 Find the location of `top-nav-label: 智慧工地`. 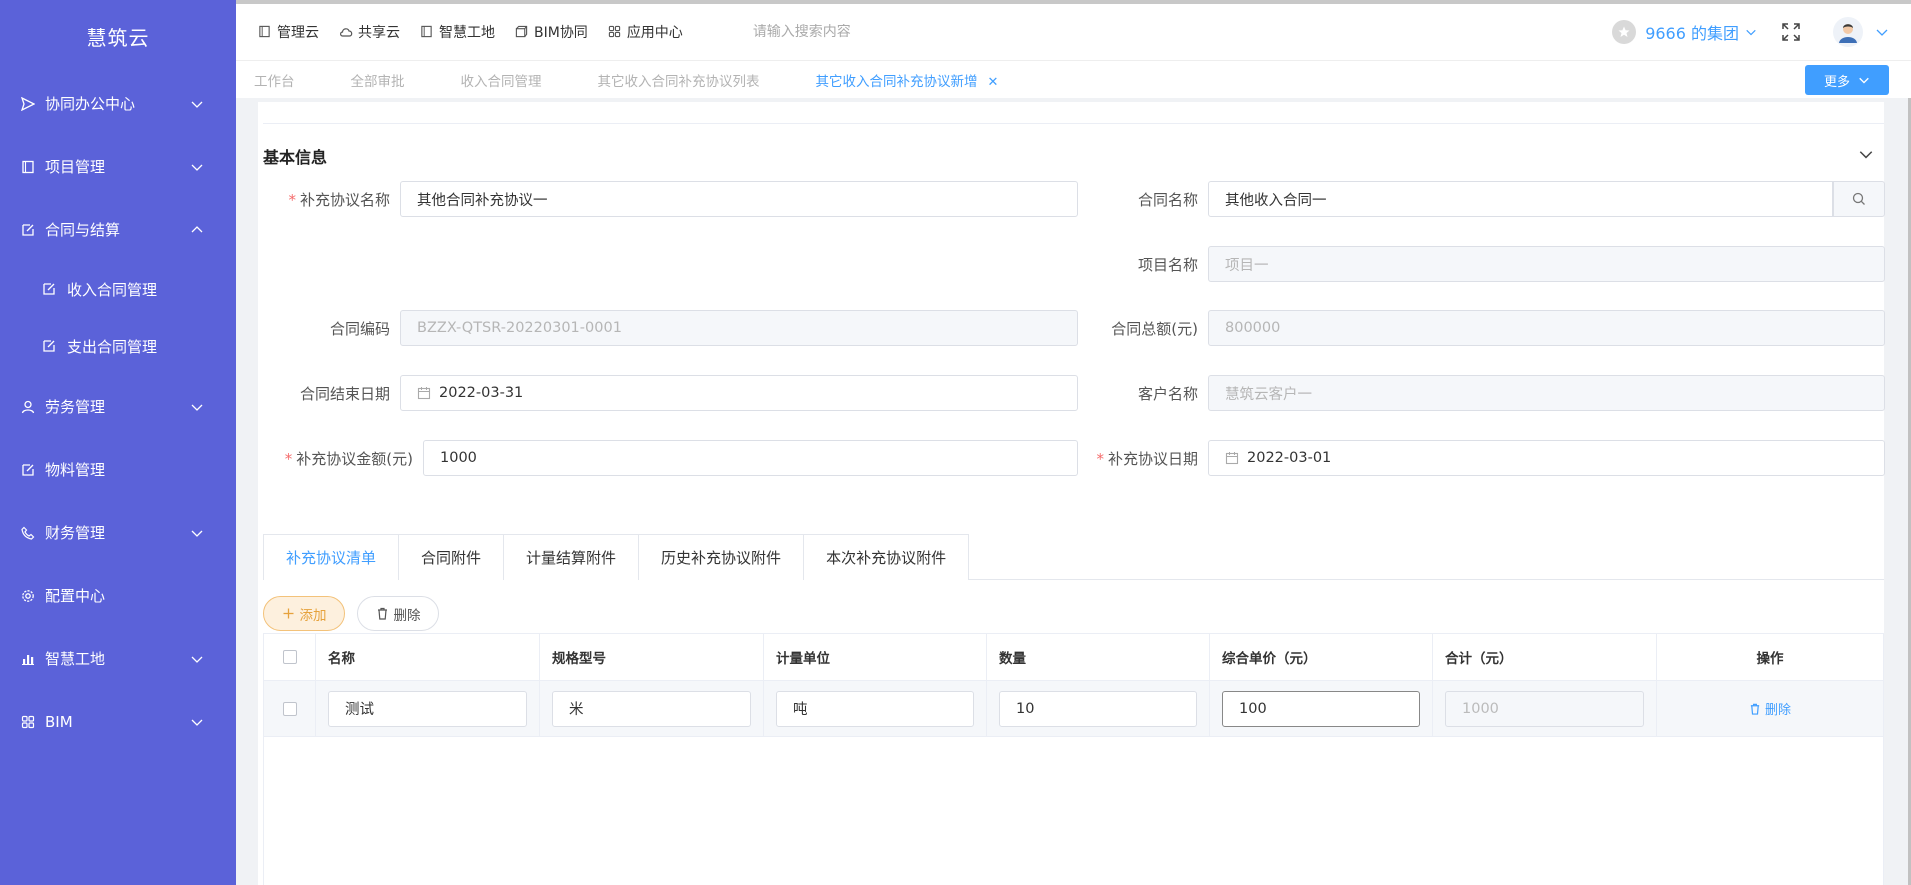

top-nav-label: 智慧工地 is located at coordinates (467, 33).